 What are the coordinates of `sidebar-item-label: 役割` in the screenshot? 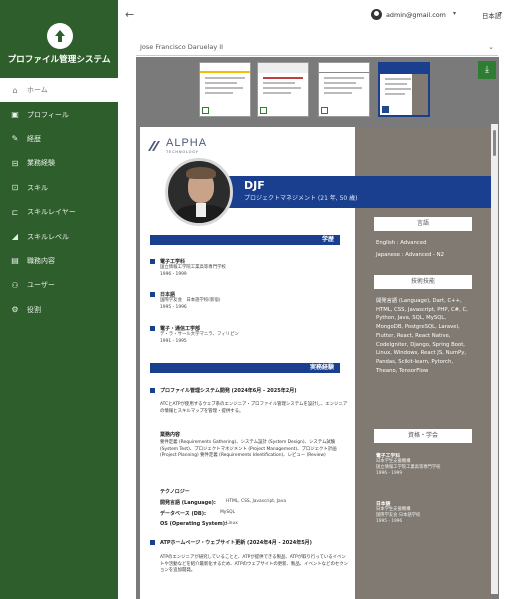 It's located at (34, 309).